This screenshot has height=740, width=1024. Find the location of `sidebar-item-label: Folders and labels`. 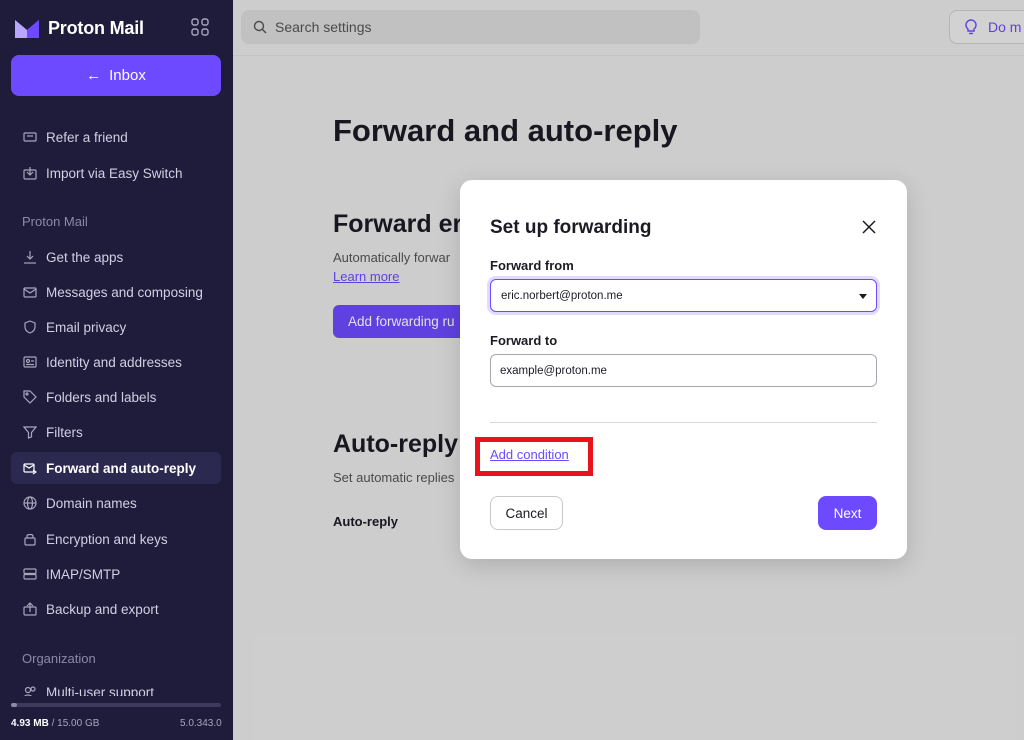

sidebar-item-label: Folders and labels is located at coordinates (101, 397).